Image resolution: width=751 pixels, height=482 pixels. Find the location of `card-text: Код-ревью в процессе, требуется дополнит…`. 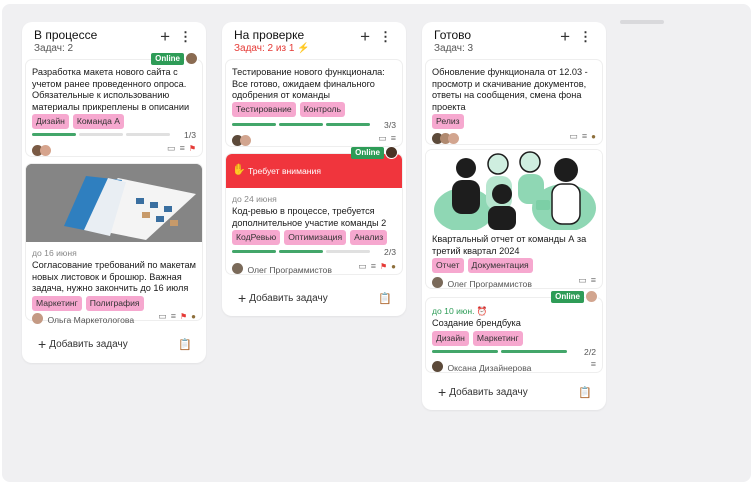

card-text: Код-ревью в процессе, требуется дополнит… is located at coordinates (309, 217).